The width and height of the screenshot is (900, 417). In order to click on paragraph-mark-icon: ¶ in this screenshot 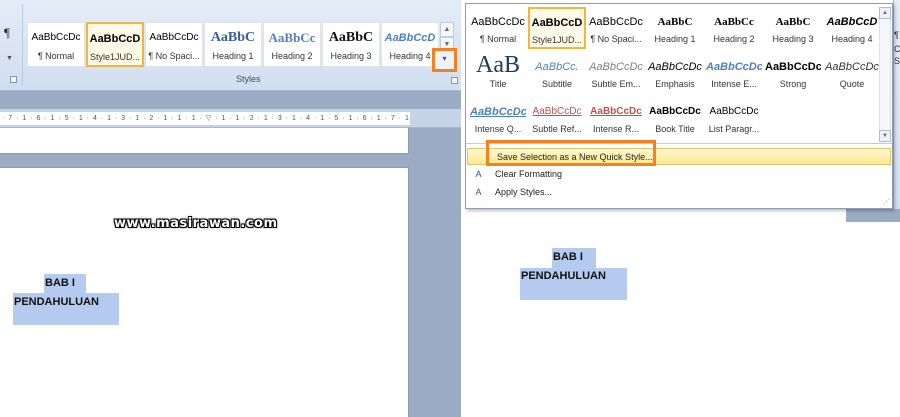, I will do `click(10, 33)`.